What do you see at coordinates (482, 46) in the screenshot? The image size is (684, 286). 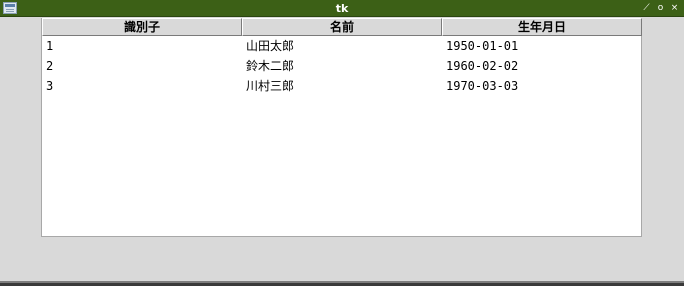 I see `cell-birthdate: 1950-01-01` at bounding box center [482, 46].